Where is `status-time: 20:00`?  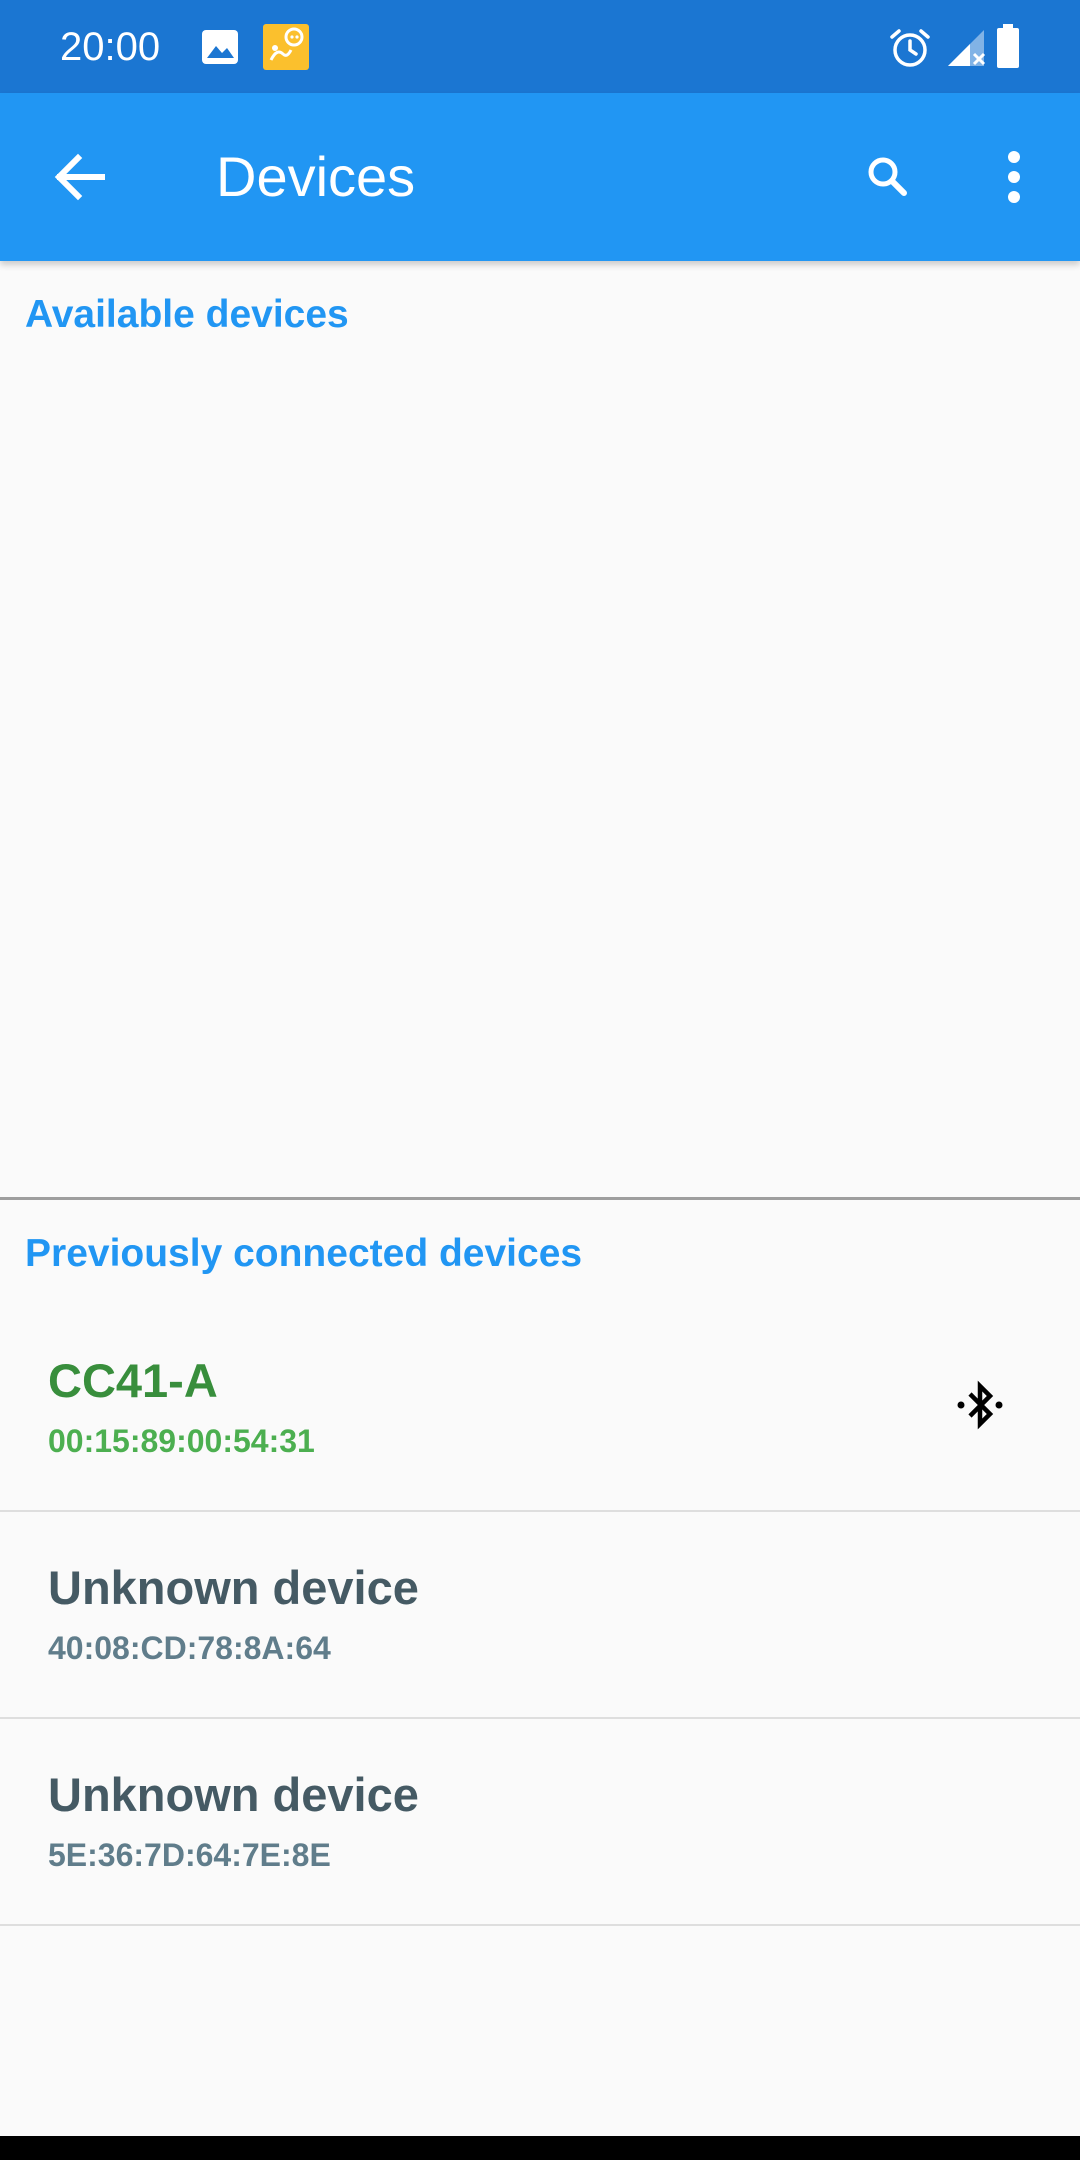 status-time: 20:00 is located at coordinates (110, 47).